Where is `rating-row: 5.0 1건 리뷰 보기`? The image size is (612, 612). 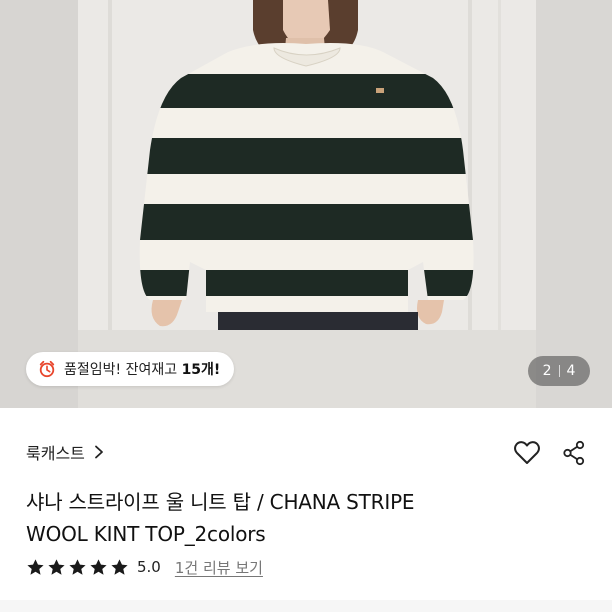 rating-row: 5.0 1건 리뷰 보기 is located at coordinates (144, 567).